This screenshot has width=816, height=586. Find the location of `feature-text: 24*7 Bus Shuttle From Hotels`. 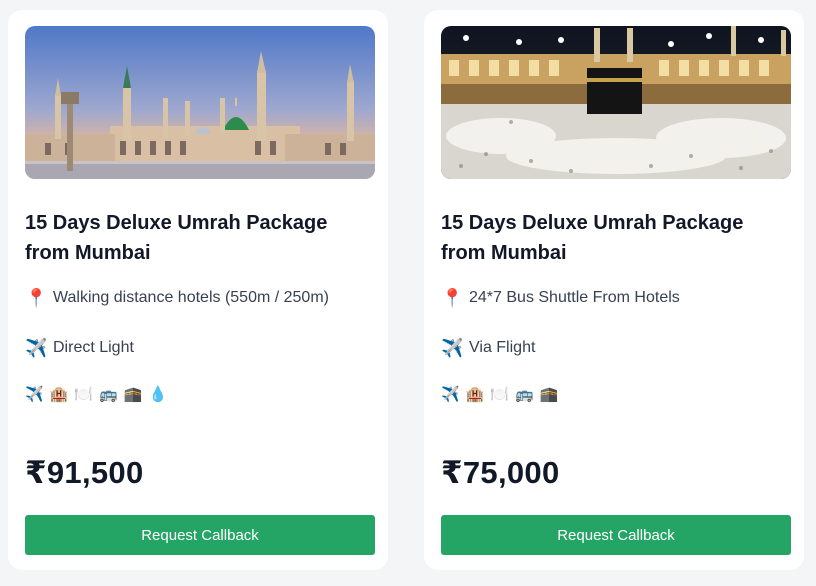

feature-text: 24*7 Bus Shuttle From Hotels is located at coordinates (574, 297).